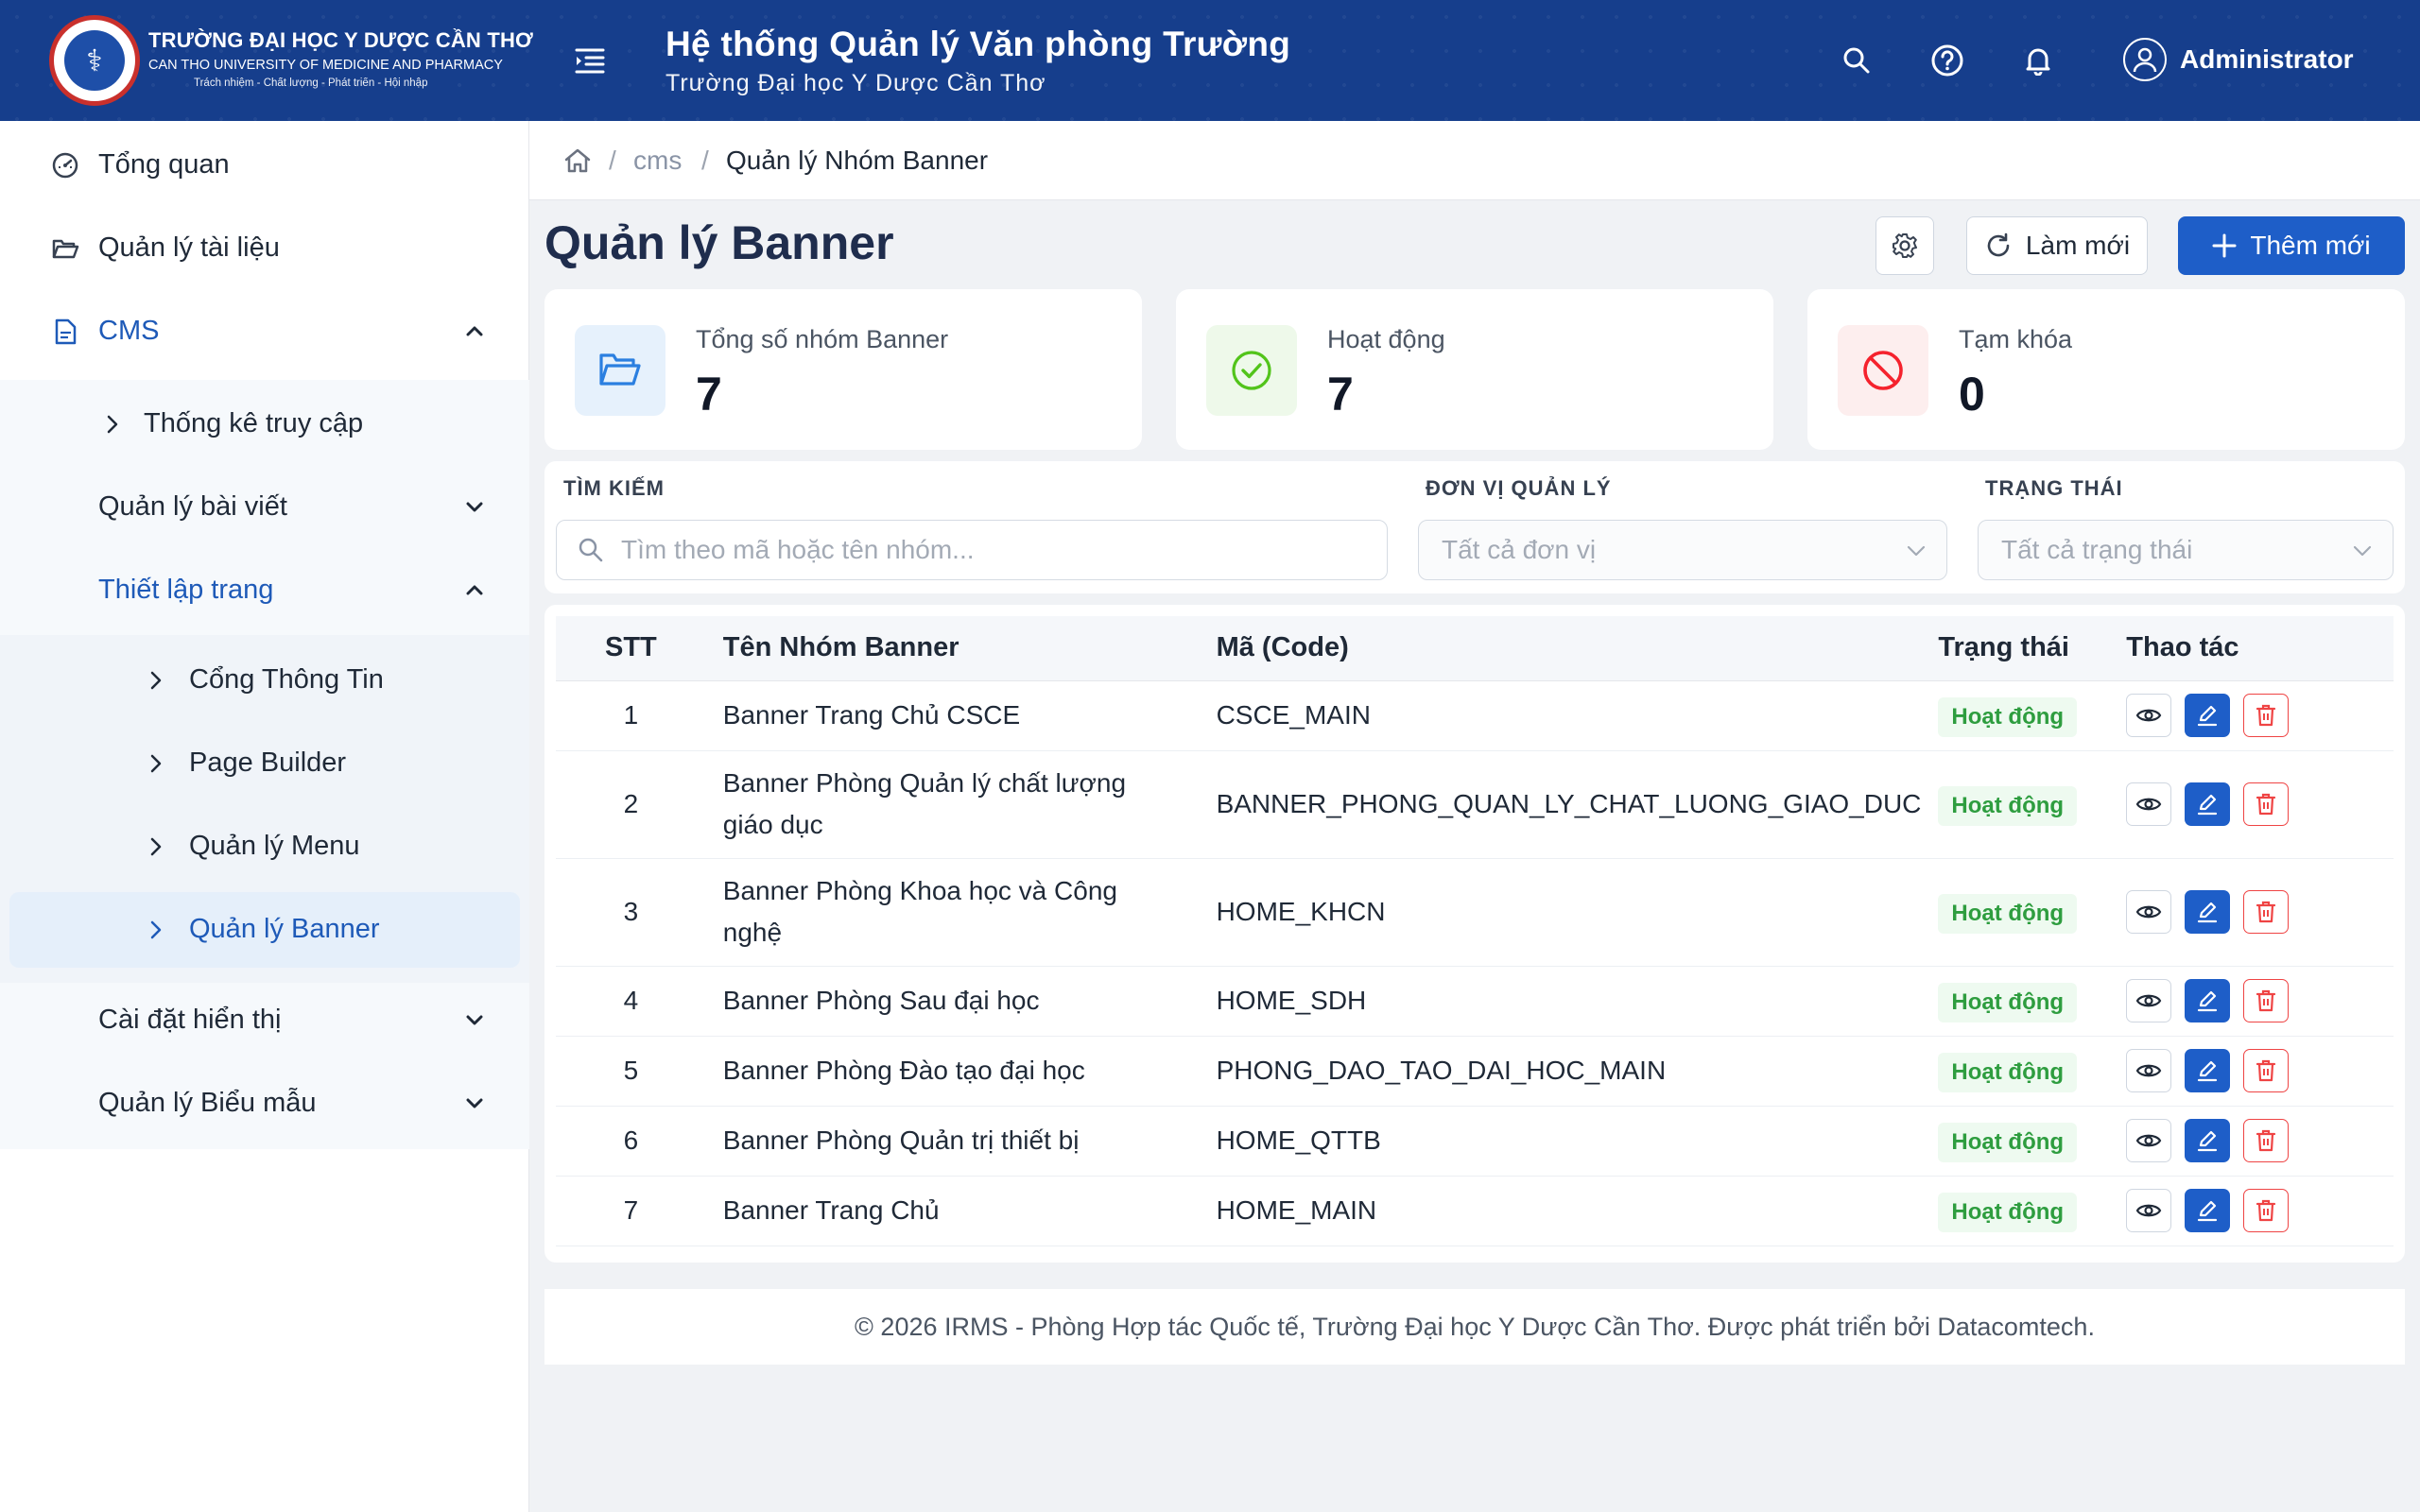 This screenshot has height=1512, width=2420. What do you see at coordinates (631, 715) in the screenshot?
I see `cell-stt: 1` at bounding box center [631, 715].